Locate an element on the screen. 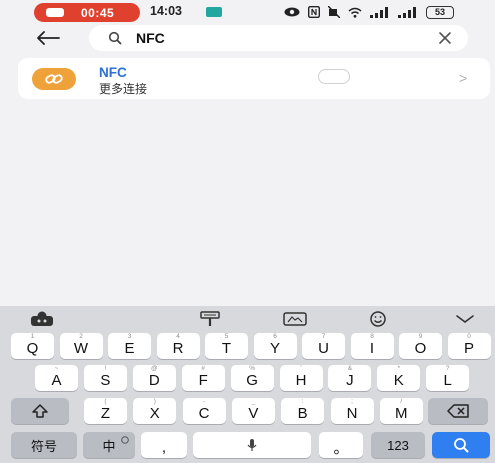 The height and width of the screenshot is (463, 495). comma-key: , is located at coordinates (164, 445).